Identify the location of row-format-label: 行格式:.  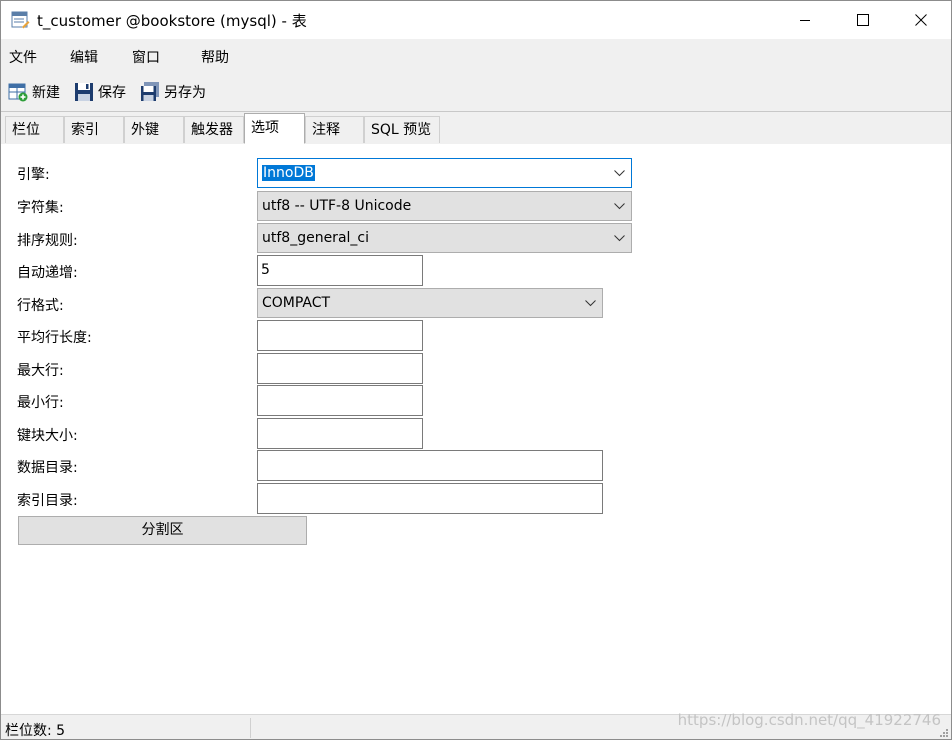
(40, 306).